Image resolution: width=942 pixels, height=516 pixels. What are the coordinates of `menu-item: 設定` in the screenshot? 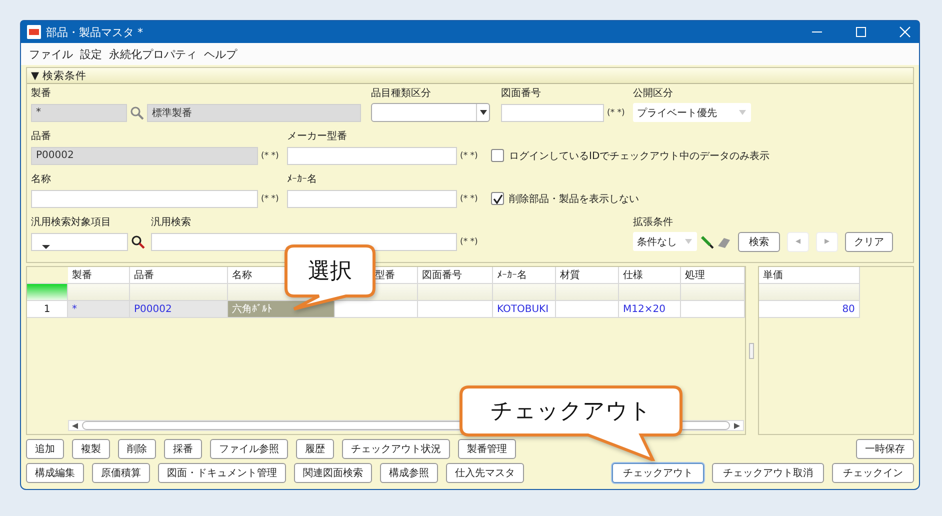 It's located at (91, 54).